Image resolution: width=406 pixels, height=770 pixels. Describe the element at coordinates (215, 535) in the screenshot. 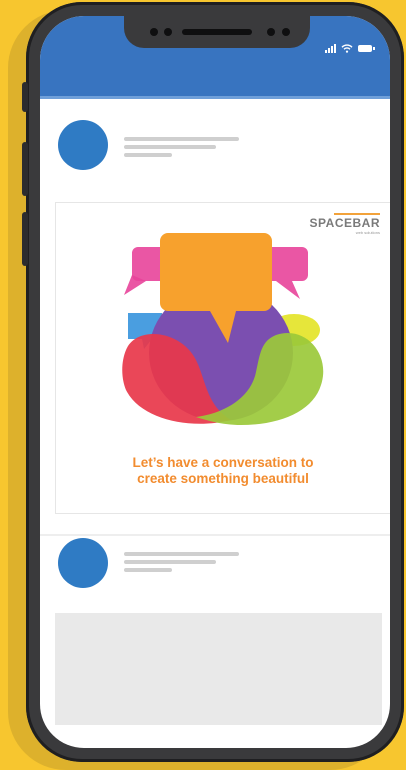

I see `post-divider` at that location.